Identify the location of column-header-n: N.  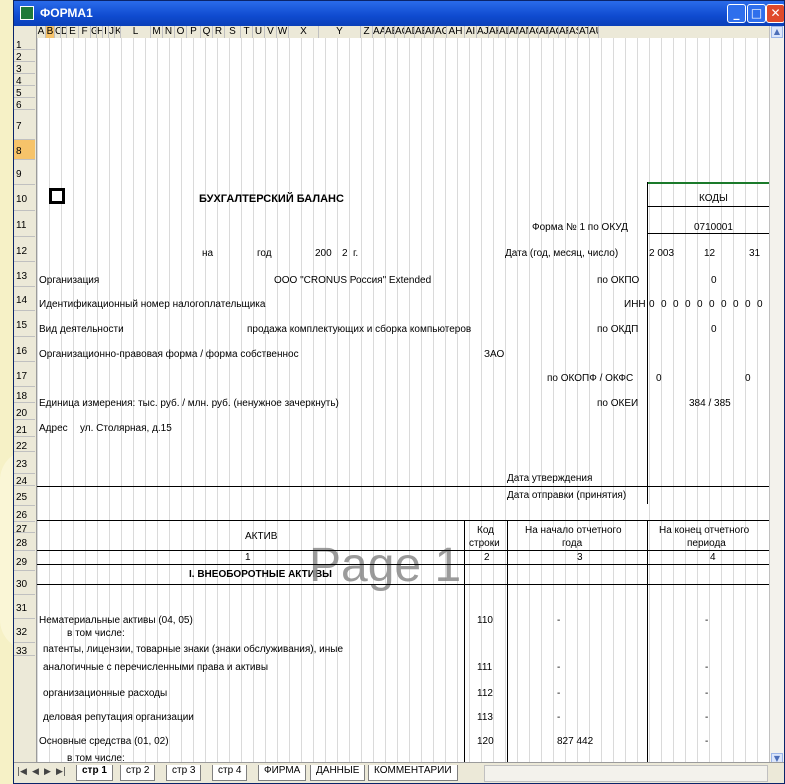
(169, 32).